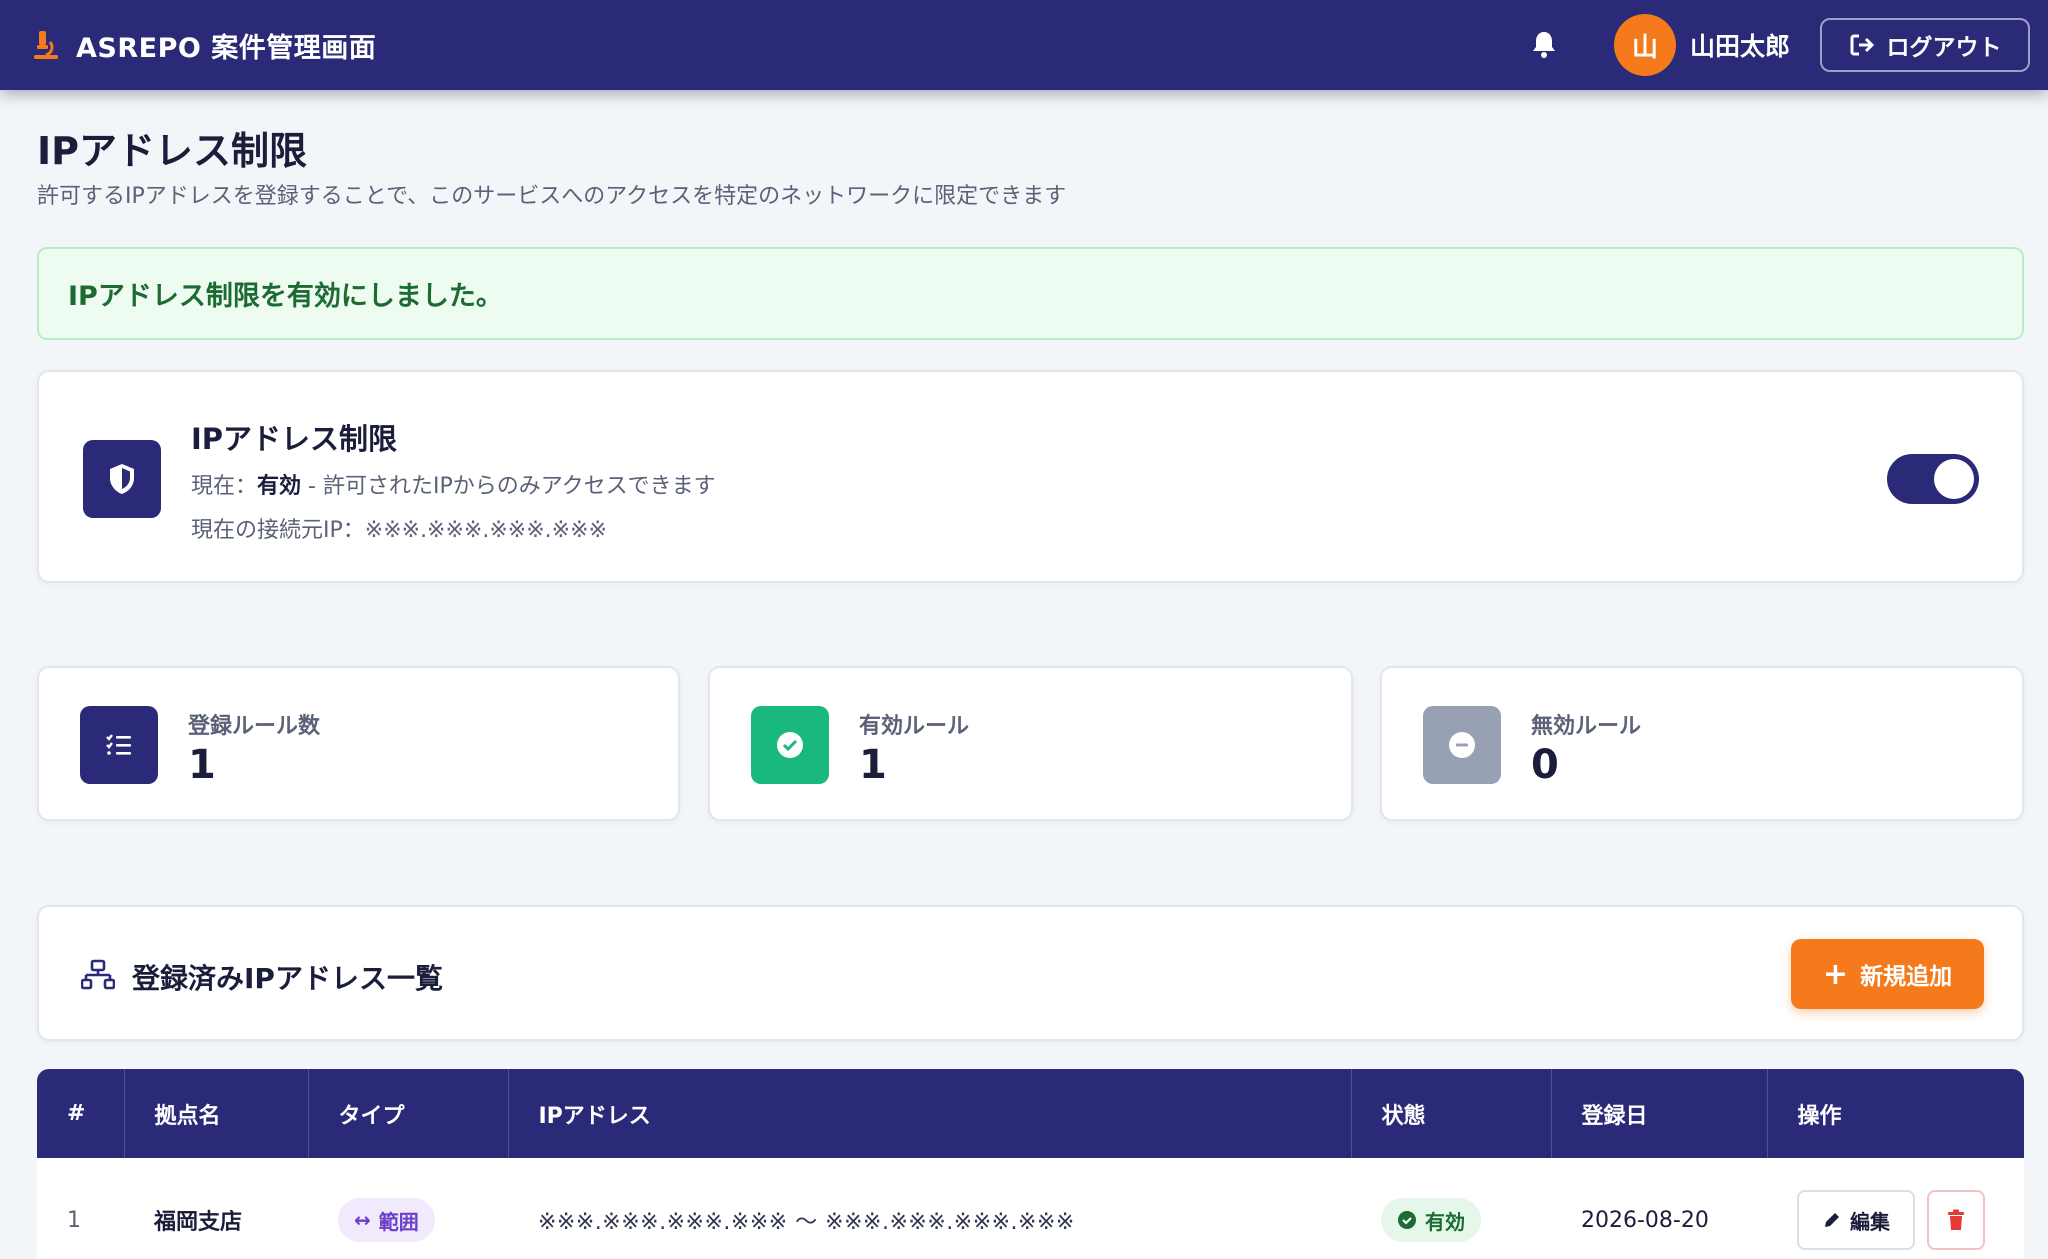  I want to click on minus-circle-icon, so click(1462, 745).